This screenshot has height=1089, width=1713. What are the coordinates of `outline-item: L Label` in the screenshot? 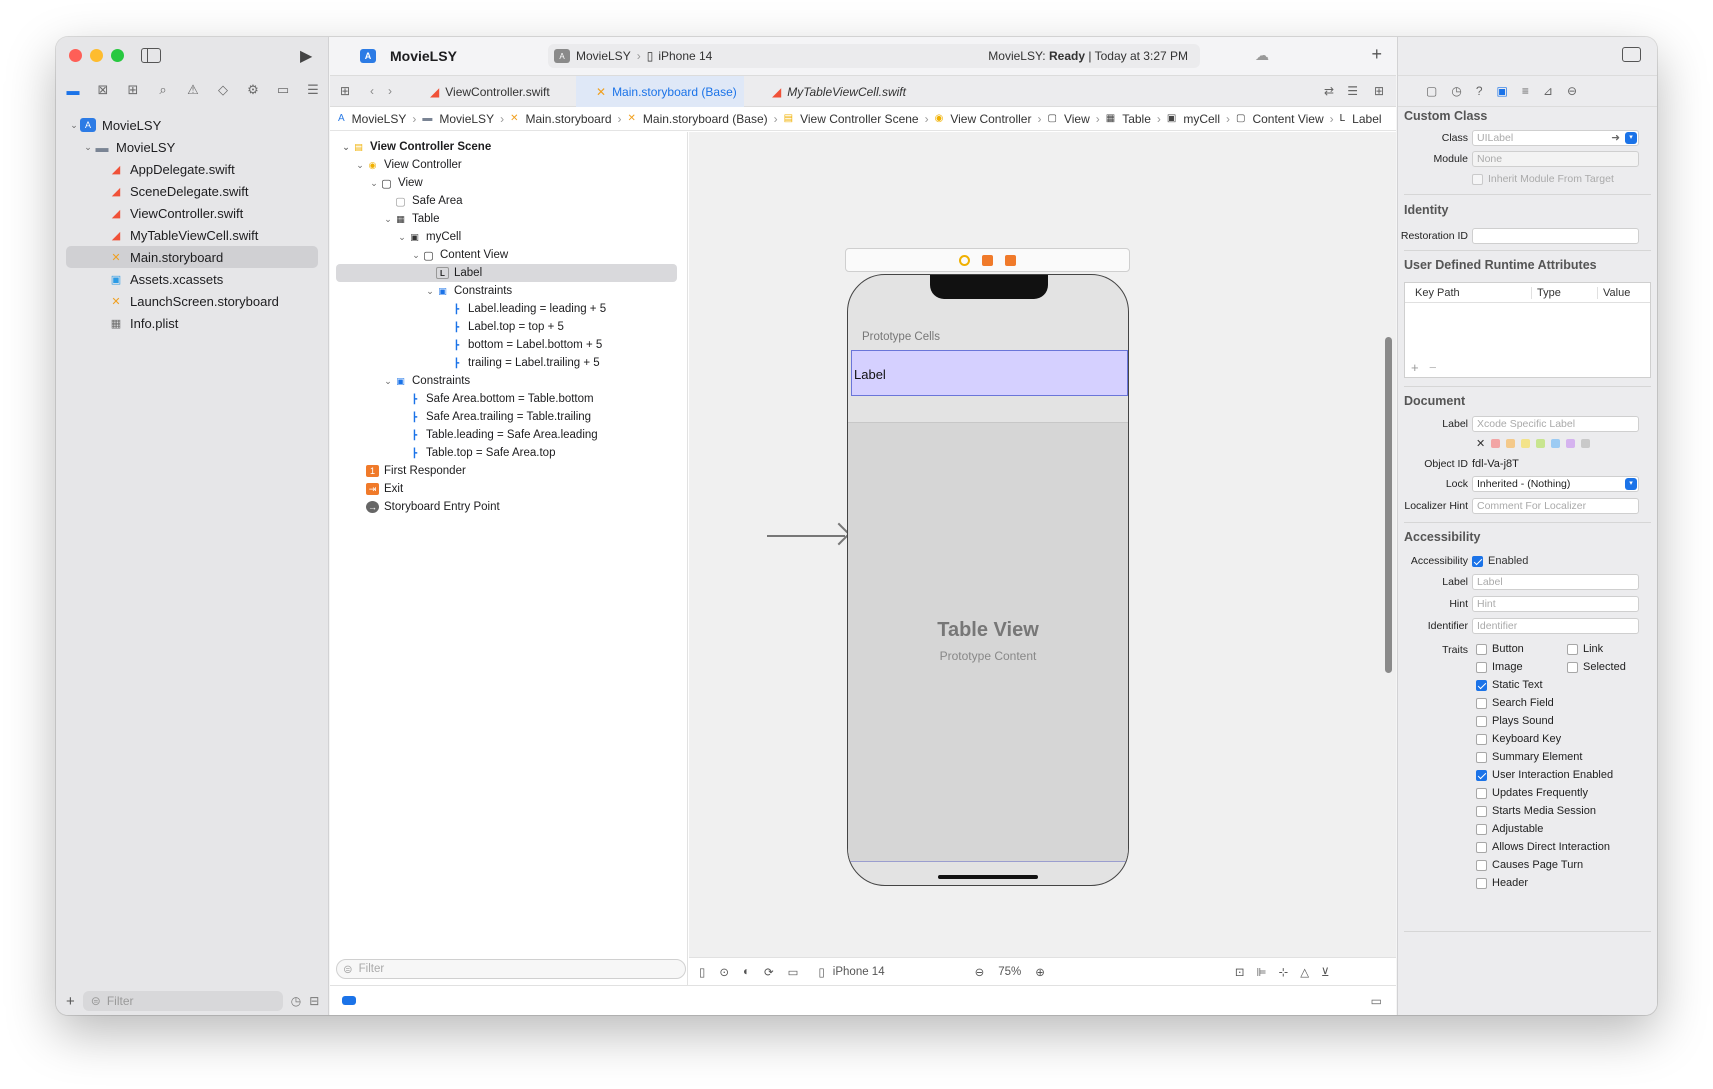 It's located at (506, 273).